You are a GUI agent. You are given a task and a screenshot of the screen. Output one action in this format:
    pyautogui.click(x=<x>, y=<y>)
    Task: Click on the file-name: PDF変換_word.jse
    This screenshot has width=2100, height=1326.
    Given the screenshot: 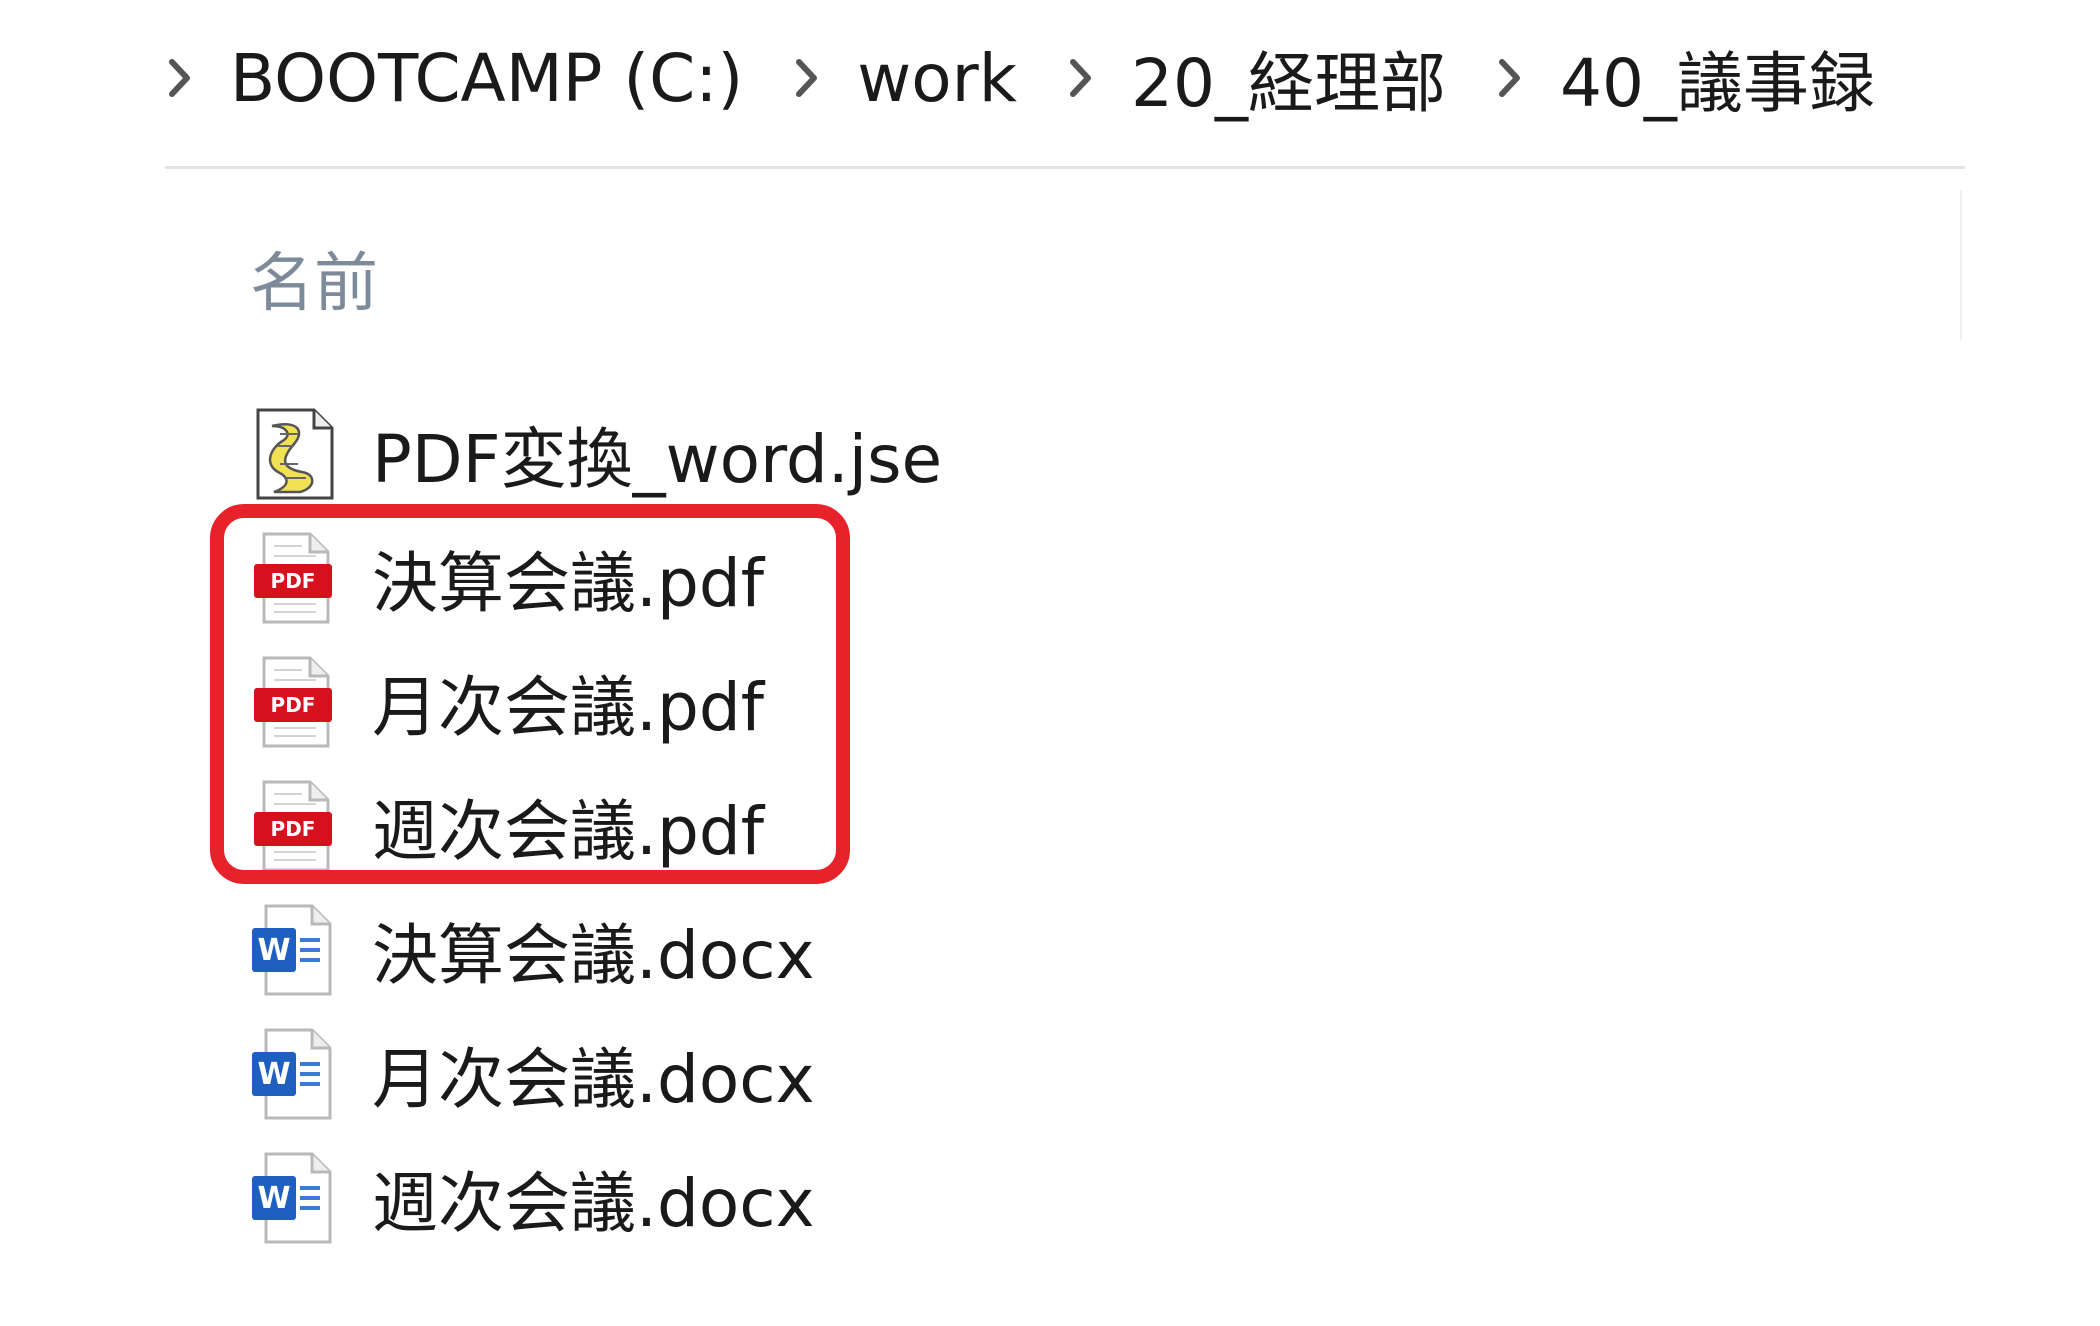 What is the action you would take?
    pyautogui.click(x=657, y=459)
    